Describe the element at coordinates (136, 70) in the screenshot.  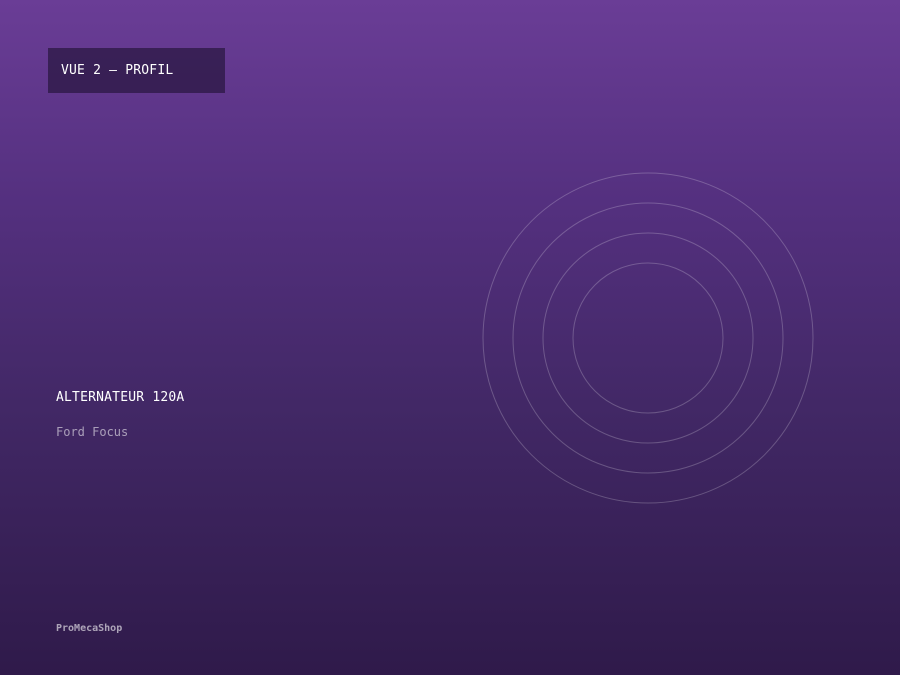
I see `view-label: VUE 2 — PROFIL` at that location.